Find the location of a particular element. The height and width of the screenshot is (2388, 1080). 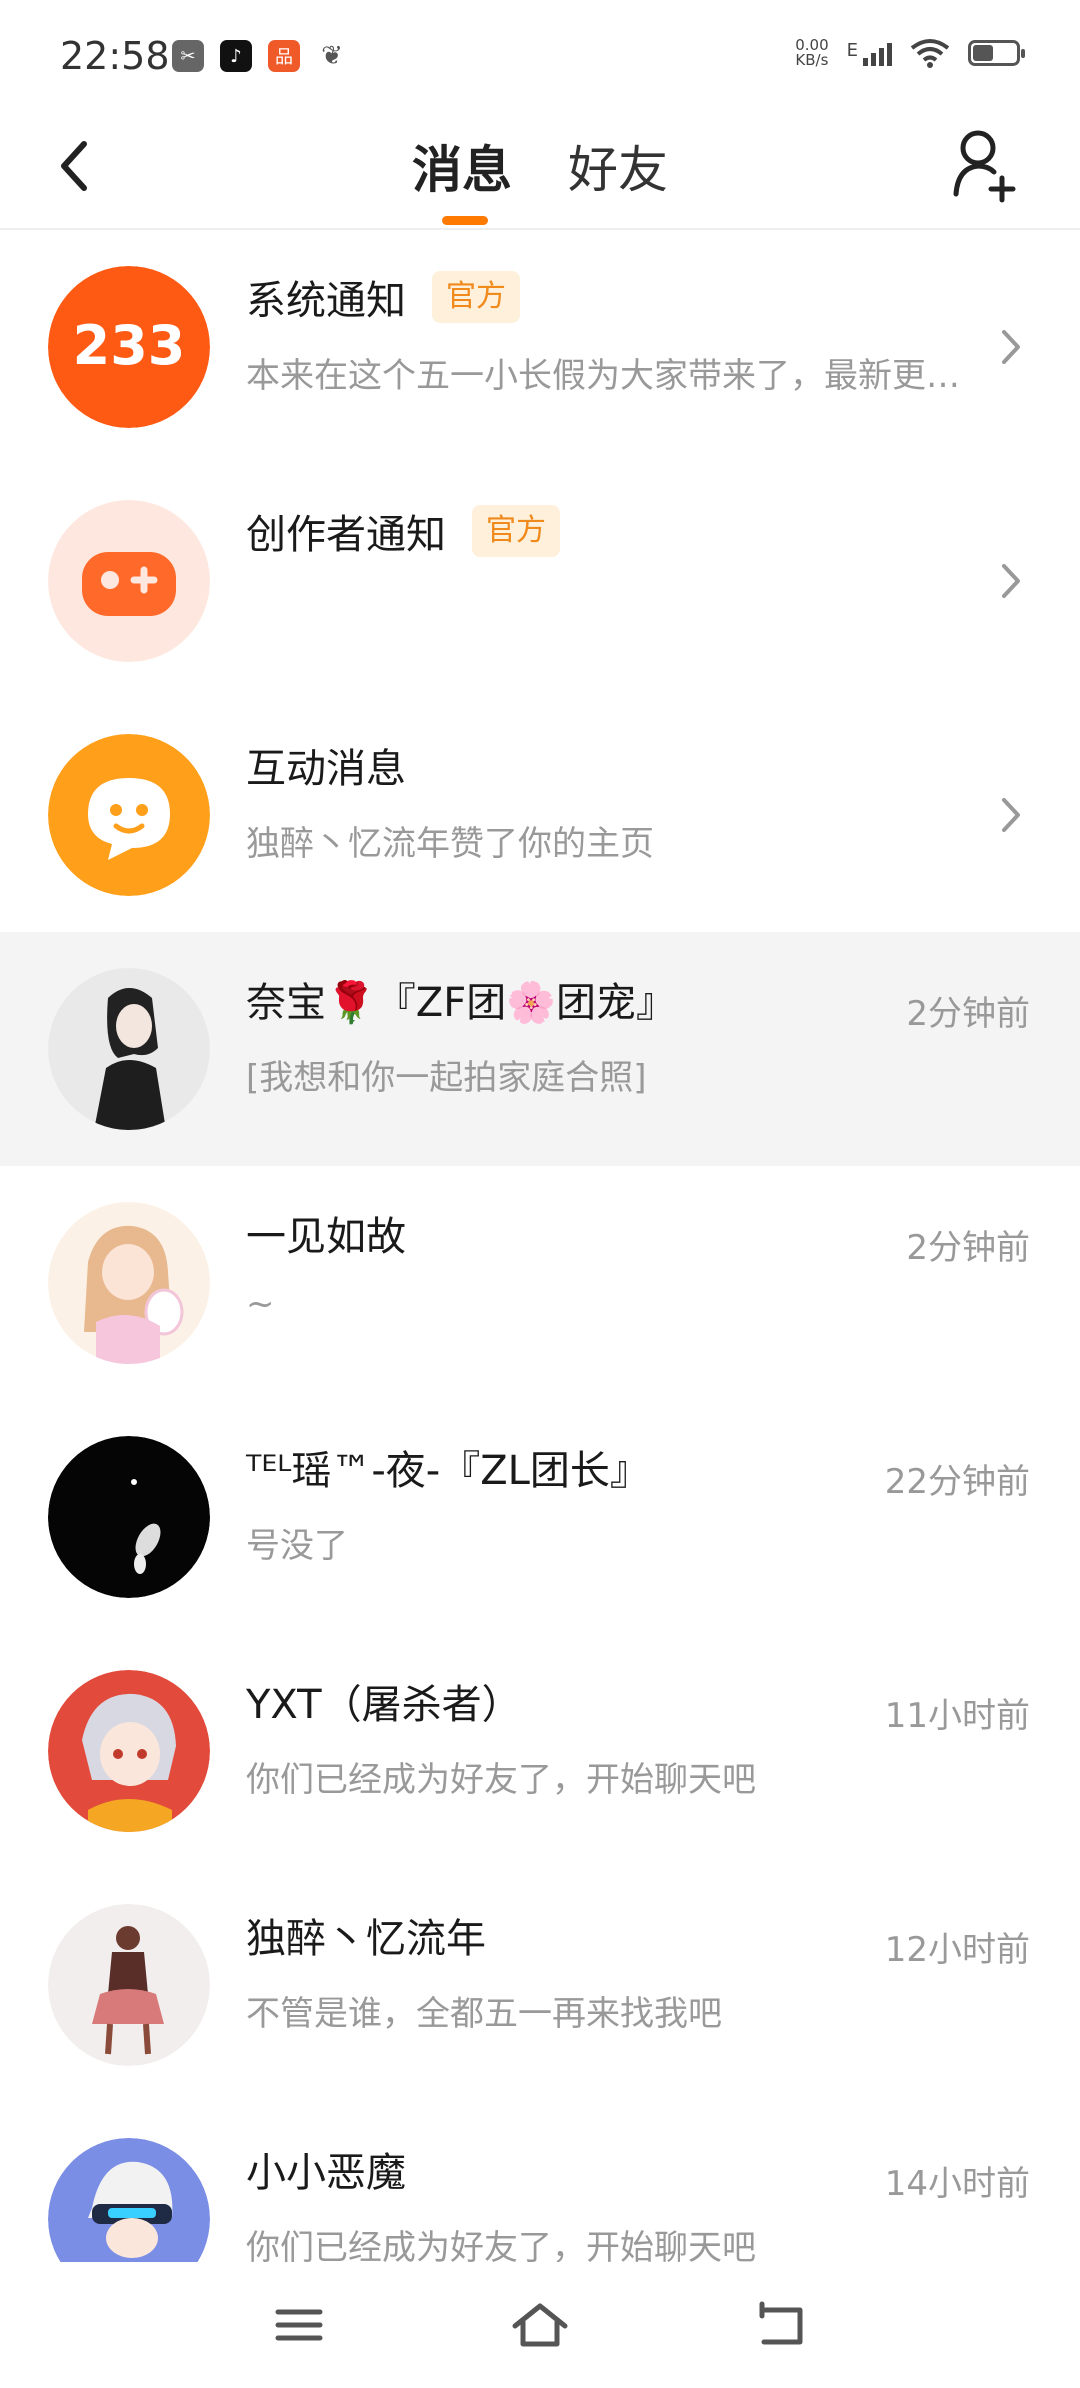

tab-friends: 好友 is located at coordinates (618, 166).